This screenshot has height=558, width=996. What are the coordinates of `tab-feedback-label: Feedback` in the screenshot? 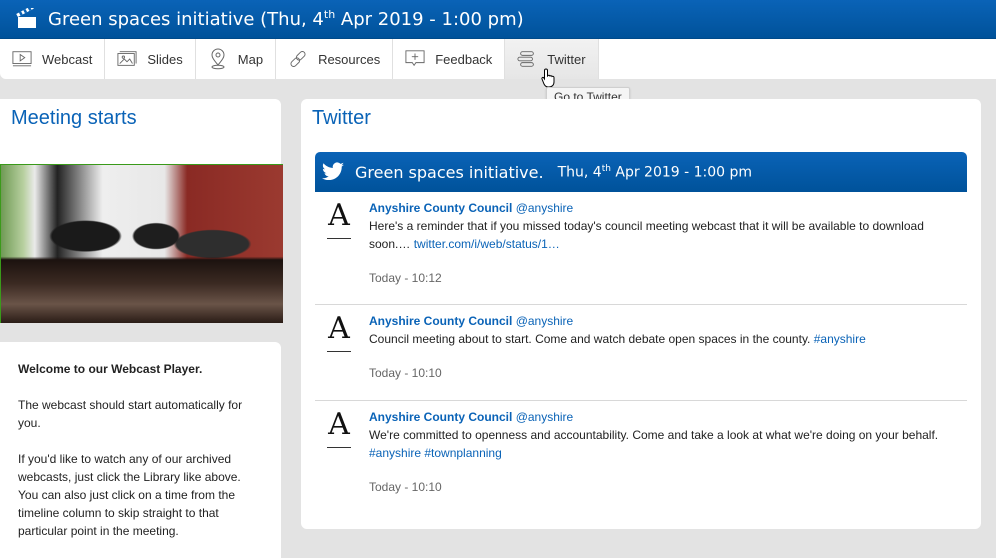 It's located at (464, 59).